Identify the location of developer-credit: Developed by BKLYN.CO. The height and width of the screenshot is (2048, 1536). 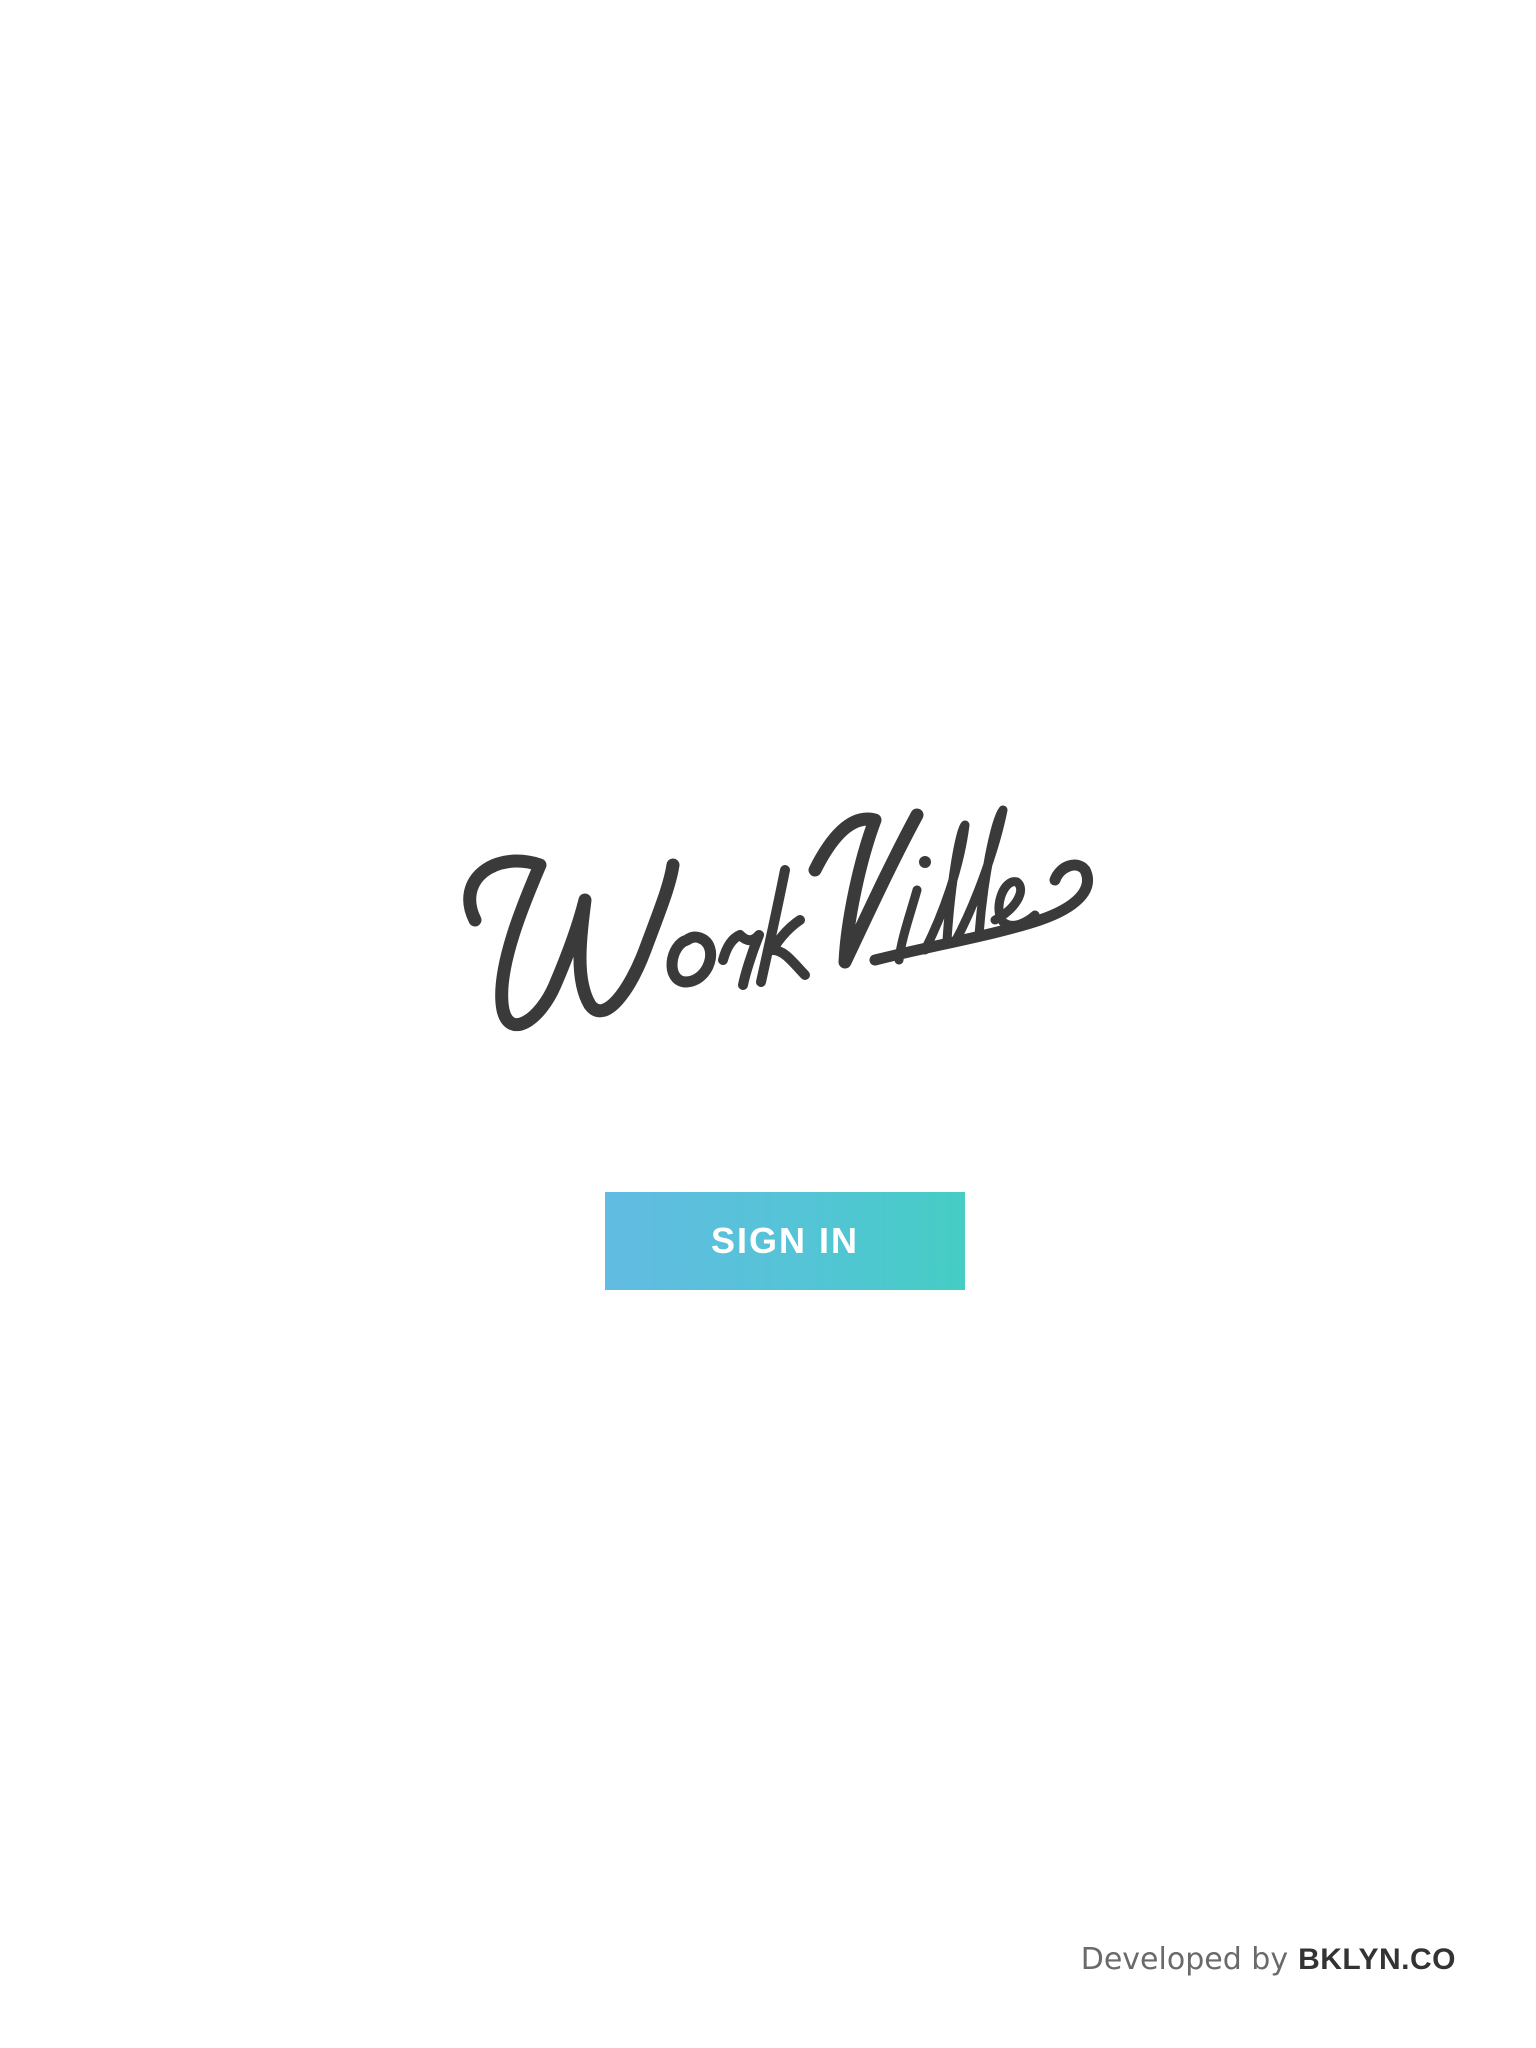
(1268, 1959).